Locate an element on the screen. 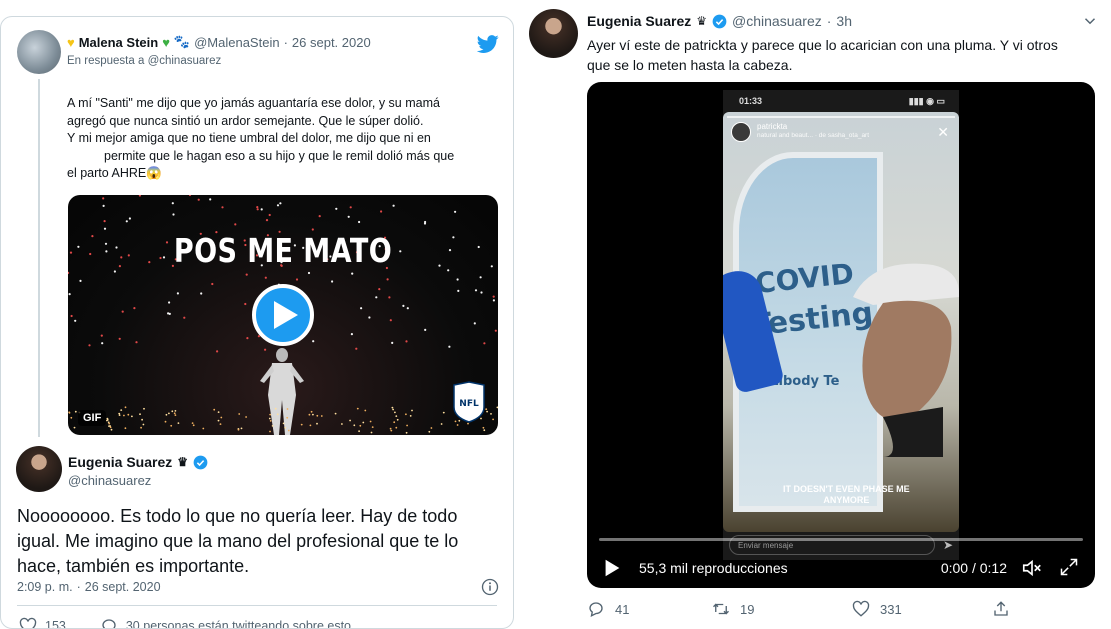 This screenshot has height=629, width=1111. video-progress-track is located at coordinates (841, 539).